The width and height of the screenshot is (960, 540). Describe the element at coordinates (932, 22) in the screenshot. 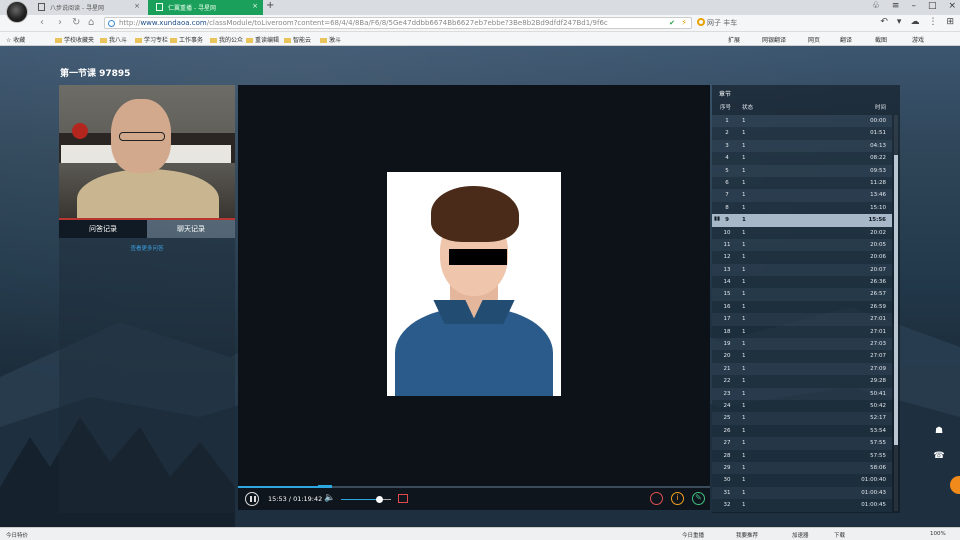

I see `more-icon: ⋮` at that location.